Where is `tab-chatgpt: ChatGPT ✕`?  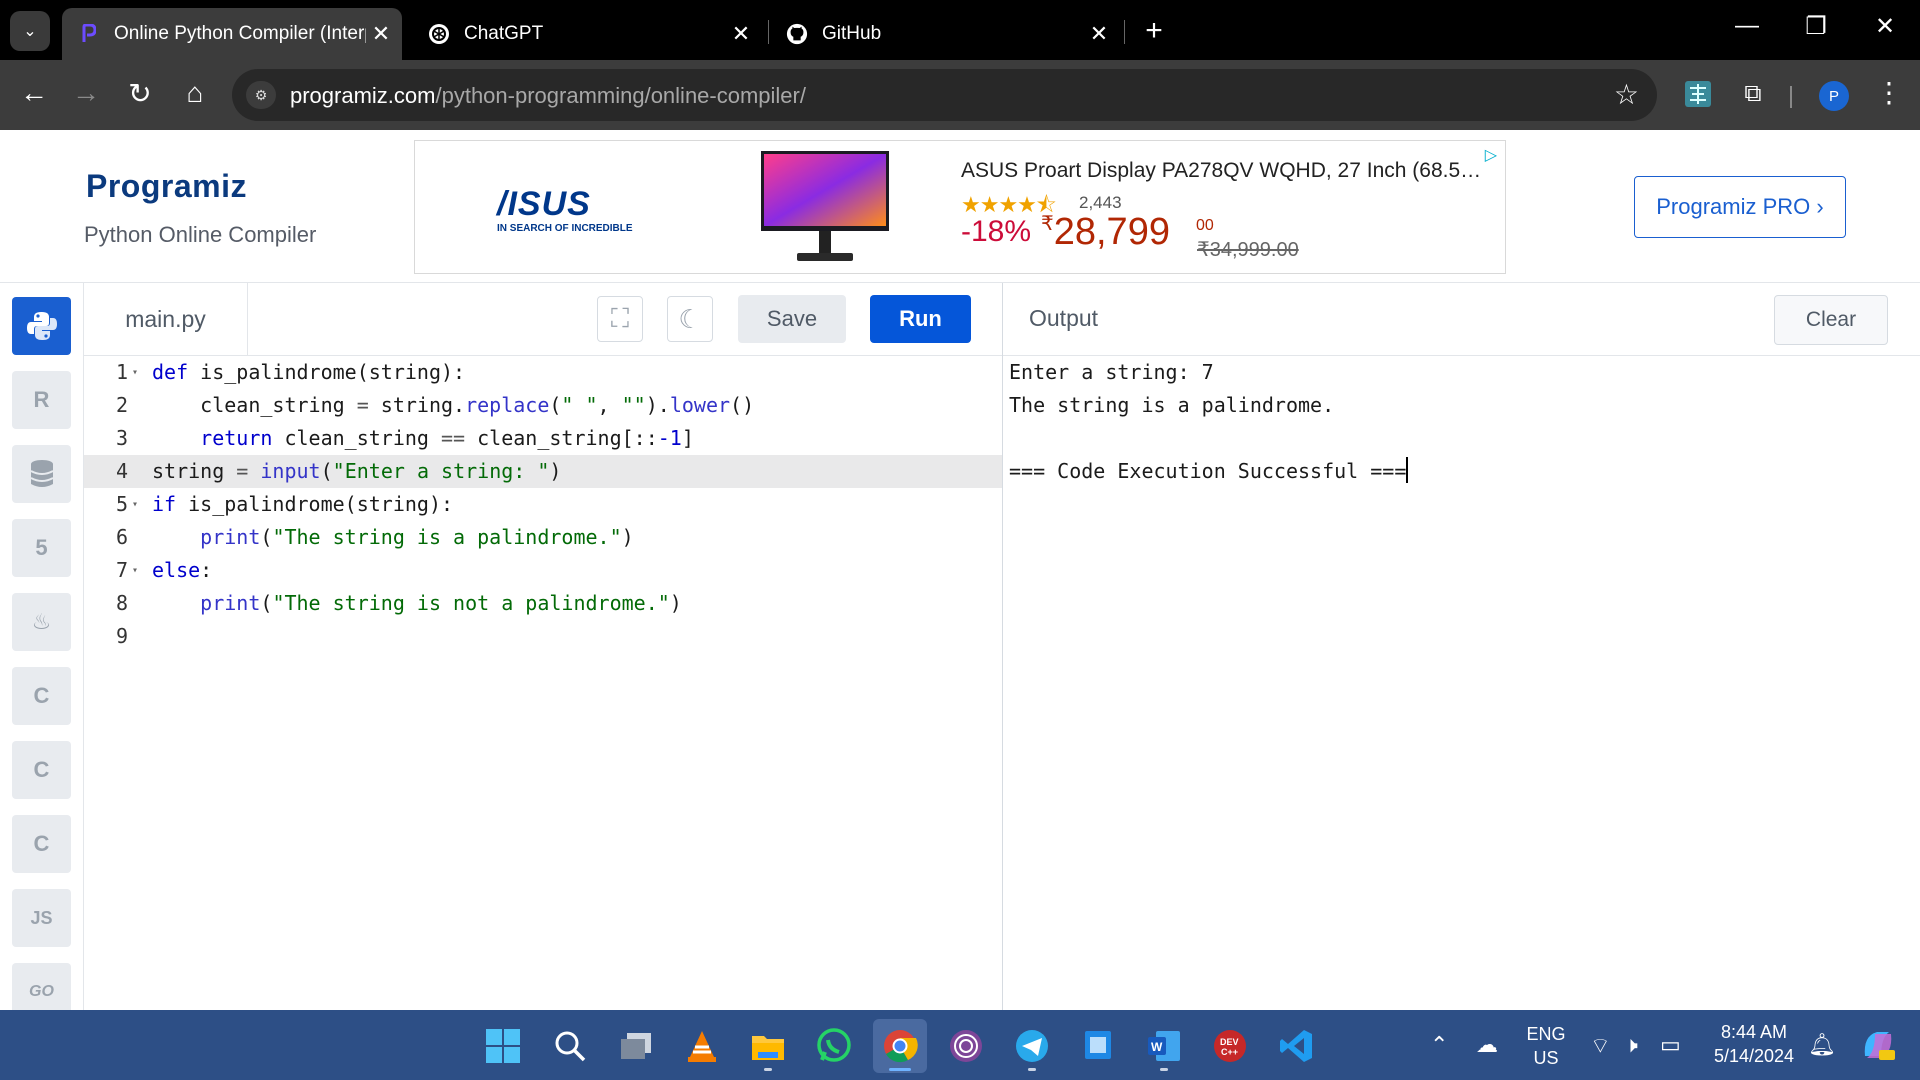
tab-chatgpt: ChatGPT ✕ is located at coordinates (587, 34).